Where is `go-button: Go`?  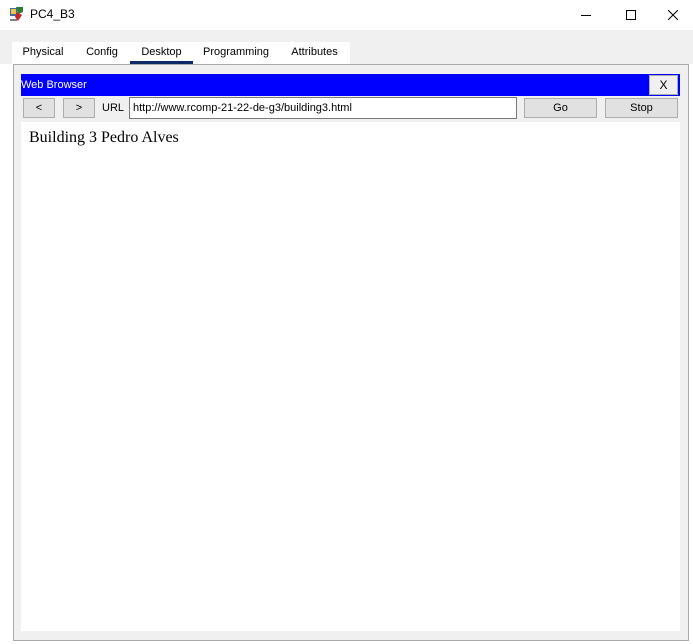
go-button: Go is located at coordinates (560, 108).